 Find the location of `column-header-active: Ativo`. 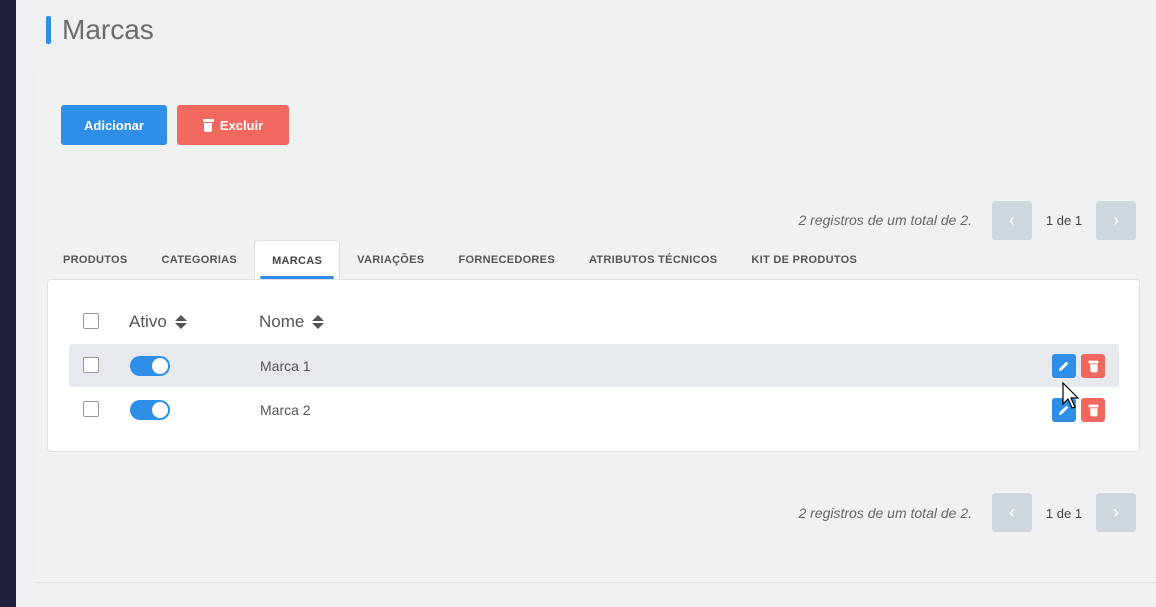

column-header-active: Ativo is located at coordinates (158, 322).